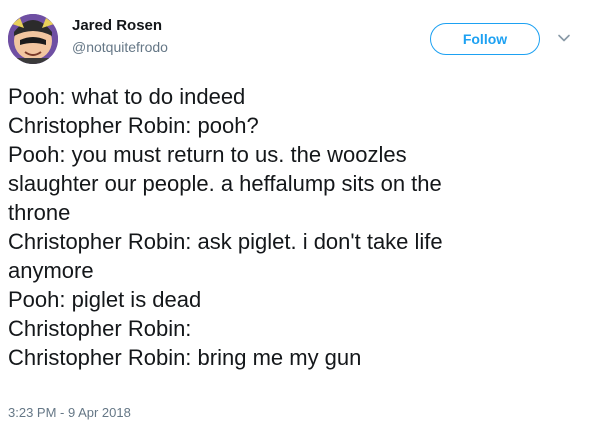 The width and height of the screenshot is (598, 433). Describe the element at coordinates (133, 125) in the screenshot. I see `tweet-line: Christopher Robin: pooh?` at that location.